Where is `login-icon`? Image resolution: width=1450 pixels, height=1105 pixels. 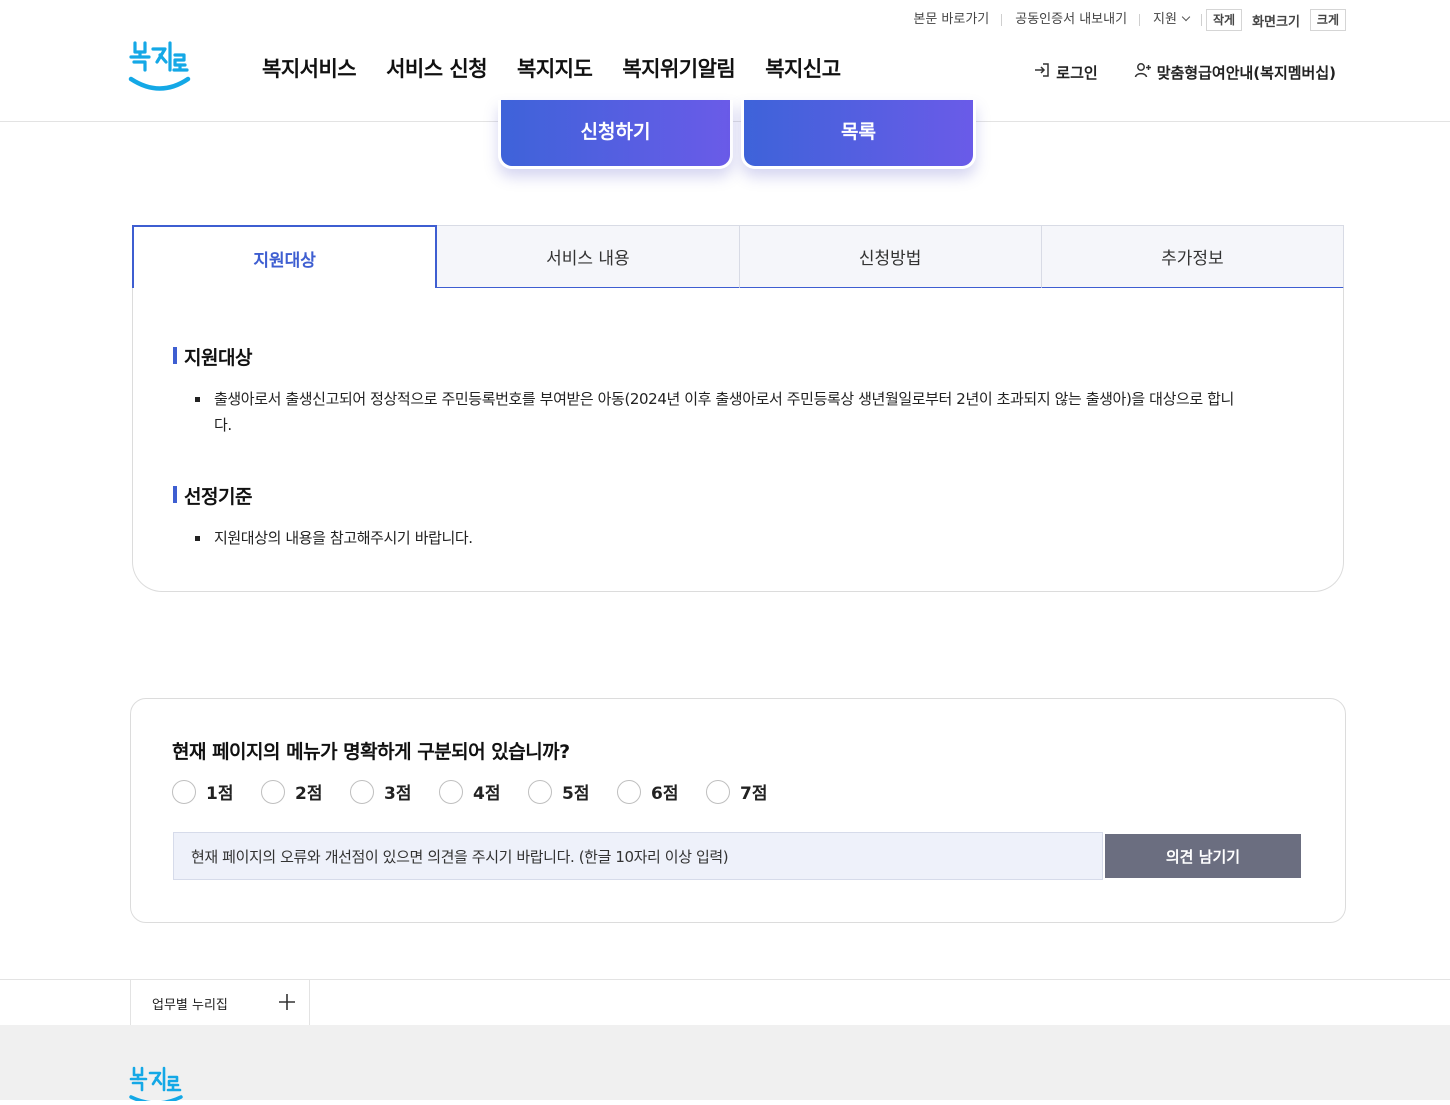 login-icon is located at coordinates (1042, 72).